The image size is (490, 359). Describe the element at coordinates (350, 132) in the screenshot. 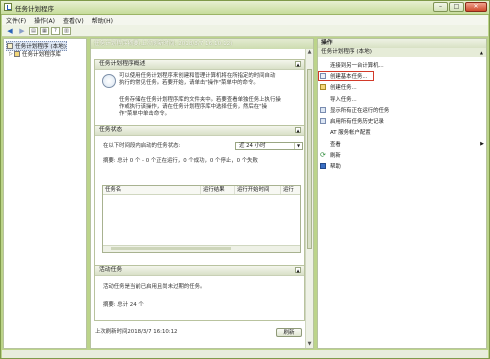

I see `action-label: AT 服务帐户配置` at that location.